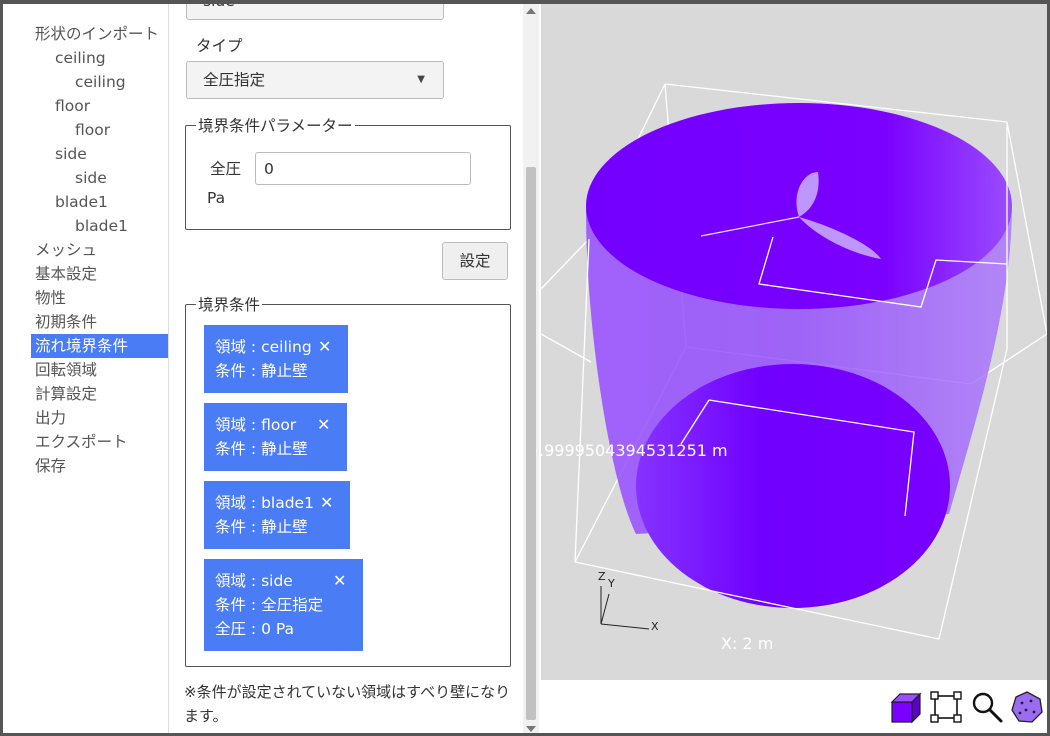 The height and width of the screenshot is (736, 1050). Describe the element at coordinates (363, 168) in the screenshot. I see `pressure-input` at that location.